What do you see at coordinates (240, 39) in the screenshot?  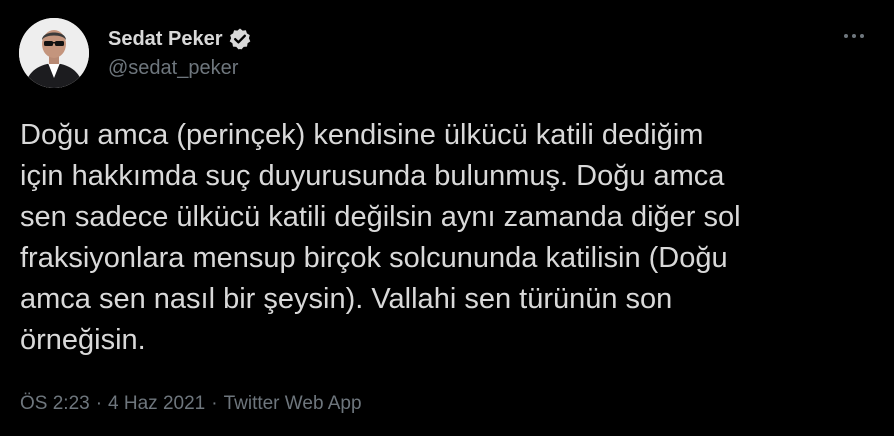 I see `verified-badge-icon` at bounding box center [240, 39].